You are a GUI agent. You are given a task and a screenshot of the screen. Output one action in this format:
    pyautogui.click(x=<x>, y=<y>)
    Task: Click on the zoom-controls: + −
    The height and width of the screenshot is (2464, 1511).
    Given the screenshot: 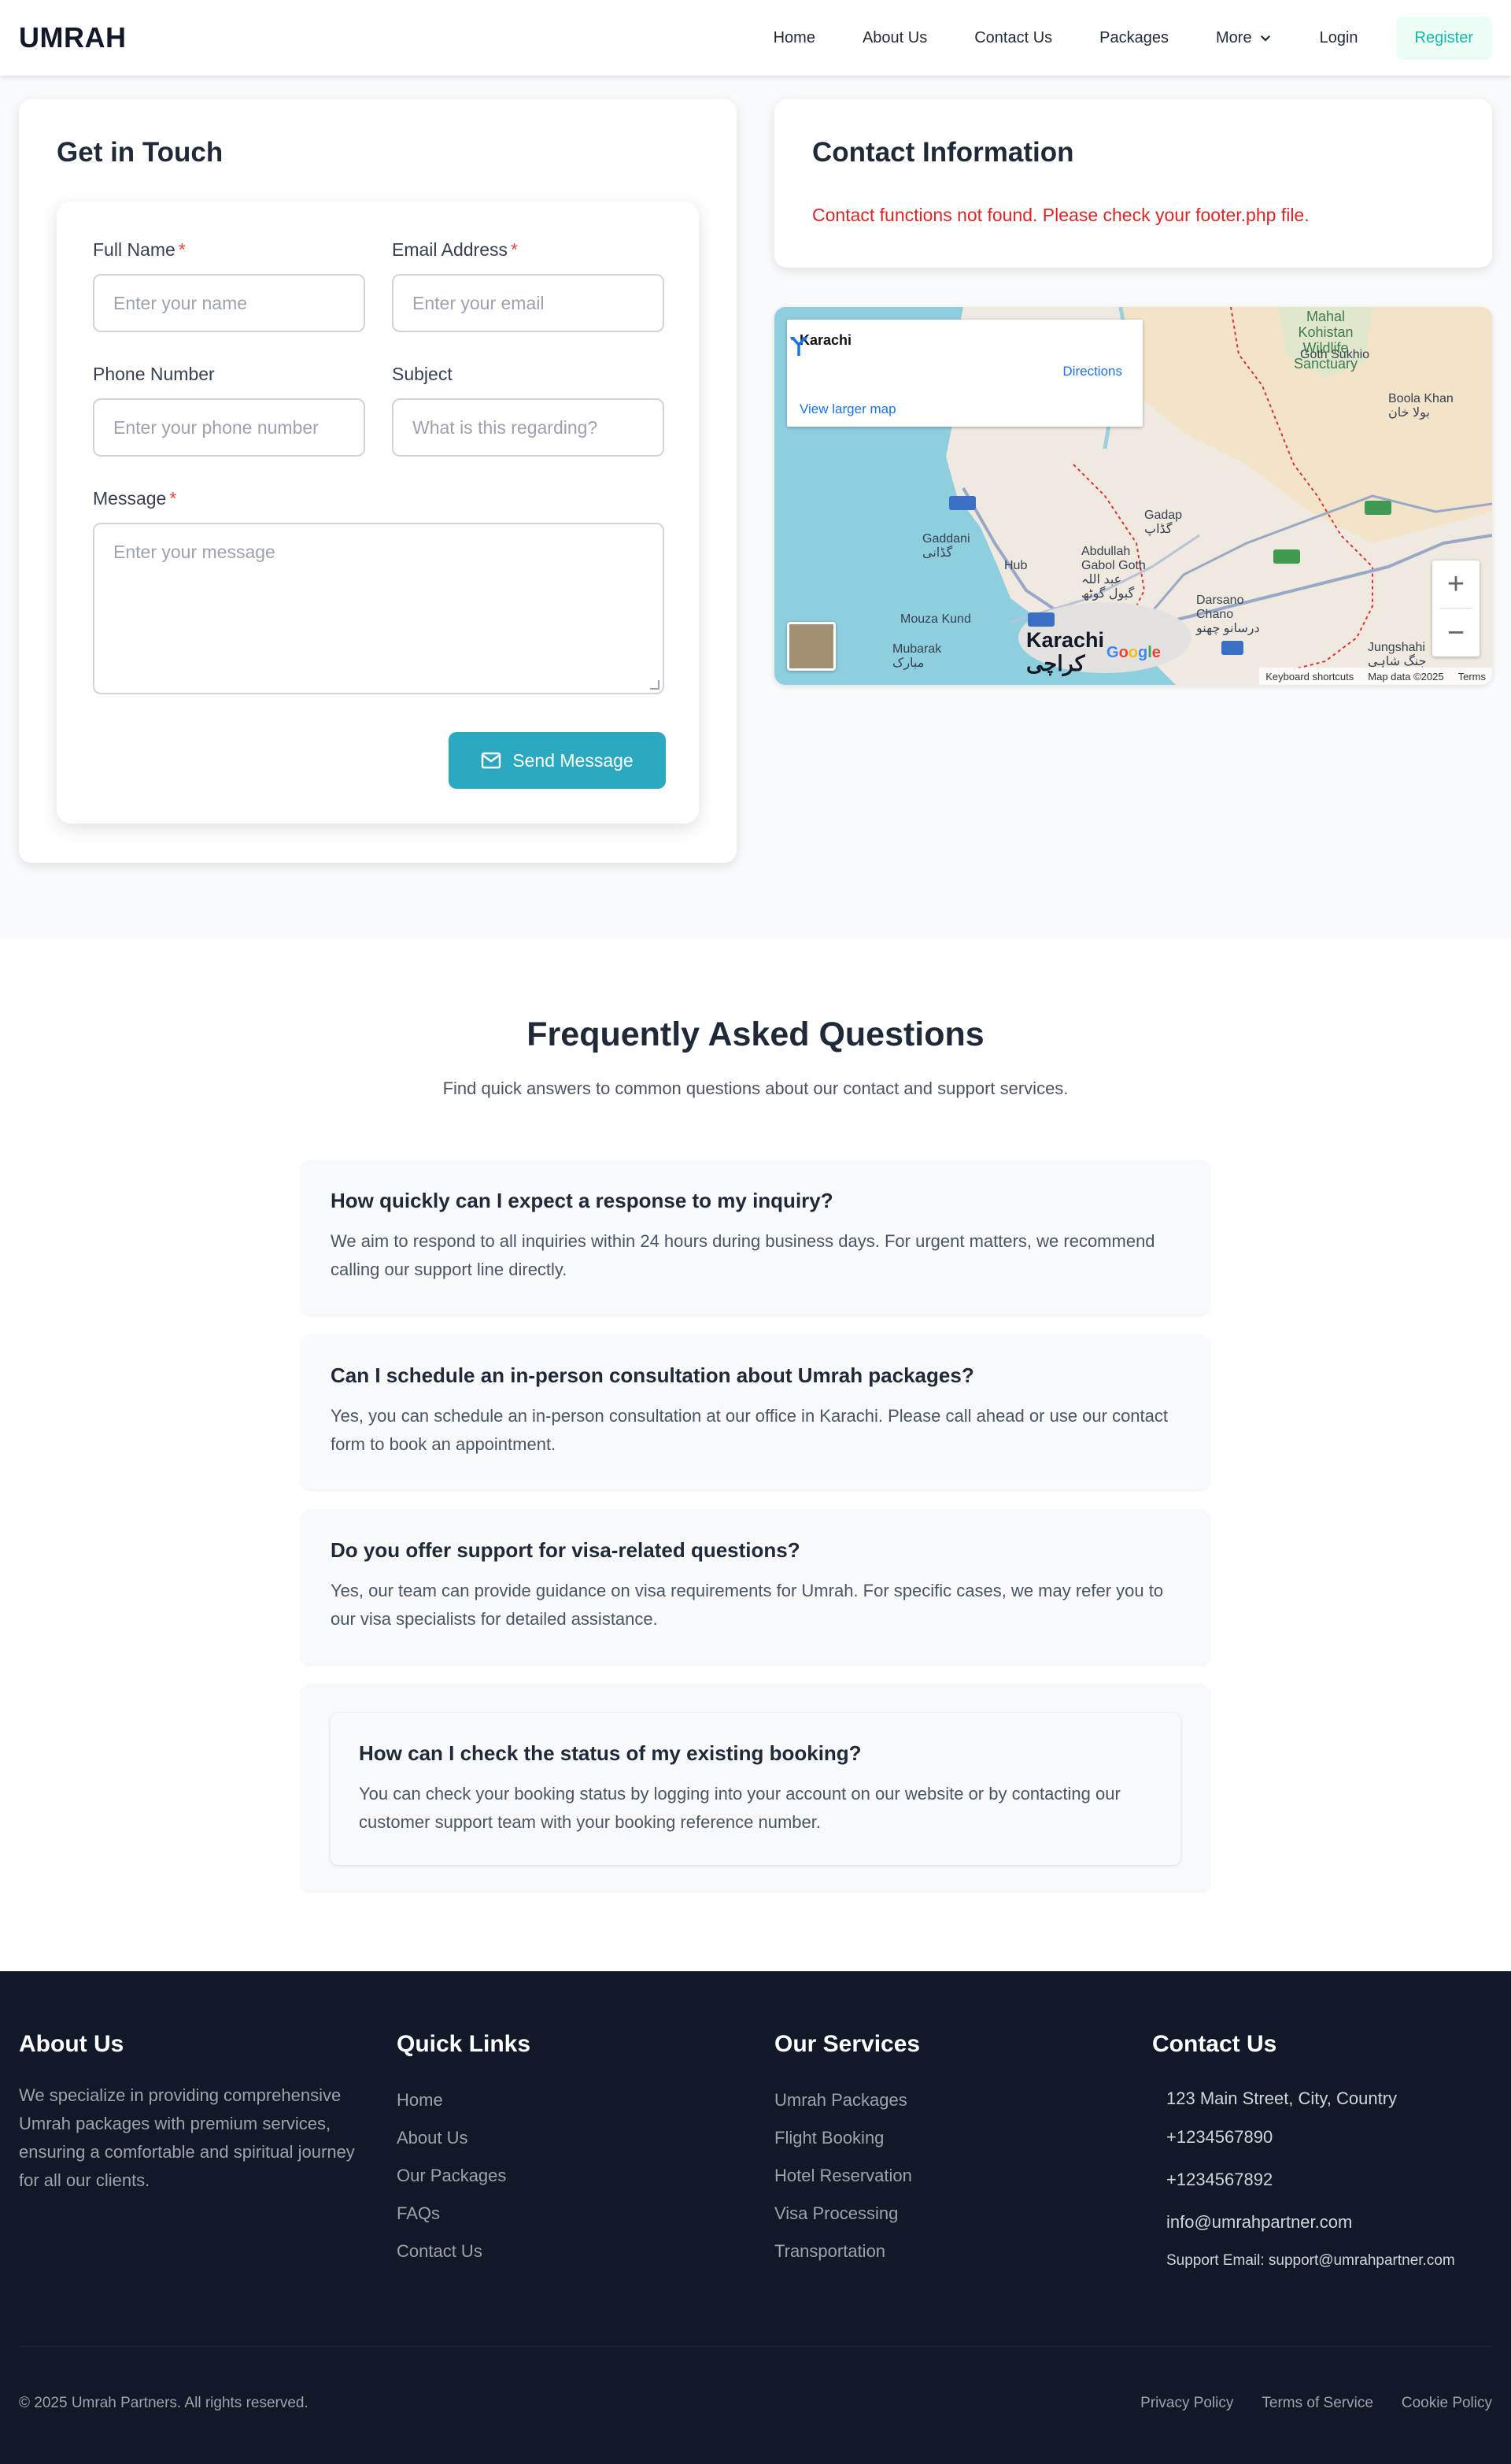 What is the action you would take?
    pyautogui.click(x=1456, y=609)
    